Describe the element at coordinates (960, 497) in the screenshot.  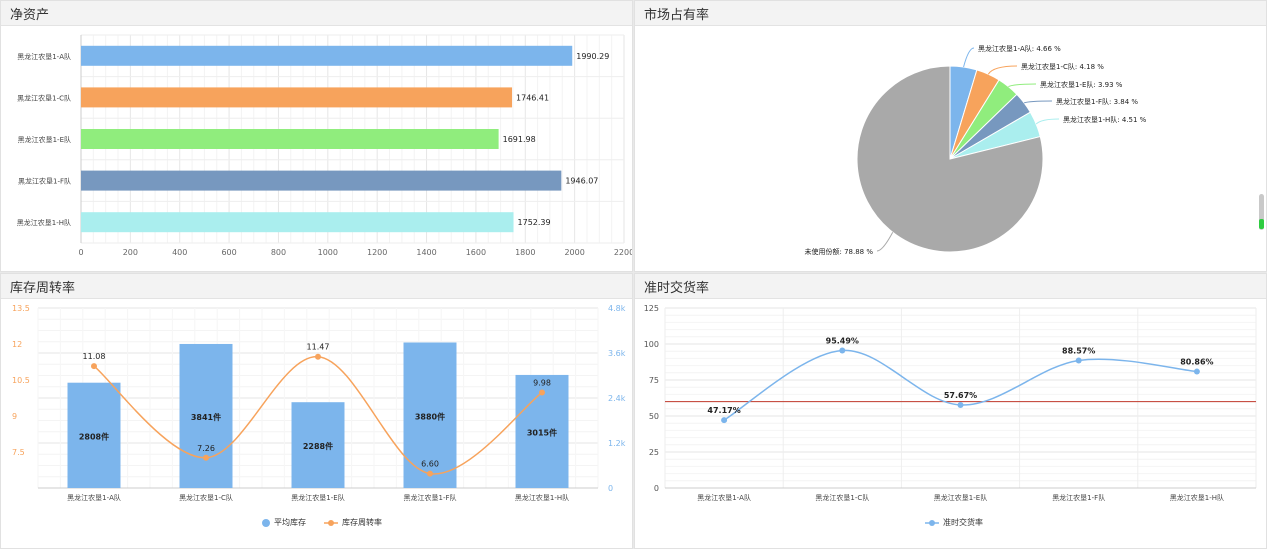
I see `category-label: 黑龙江农垦1-E队` at that location.